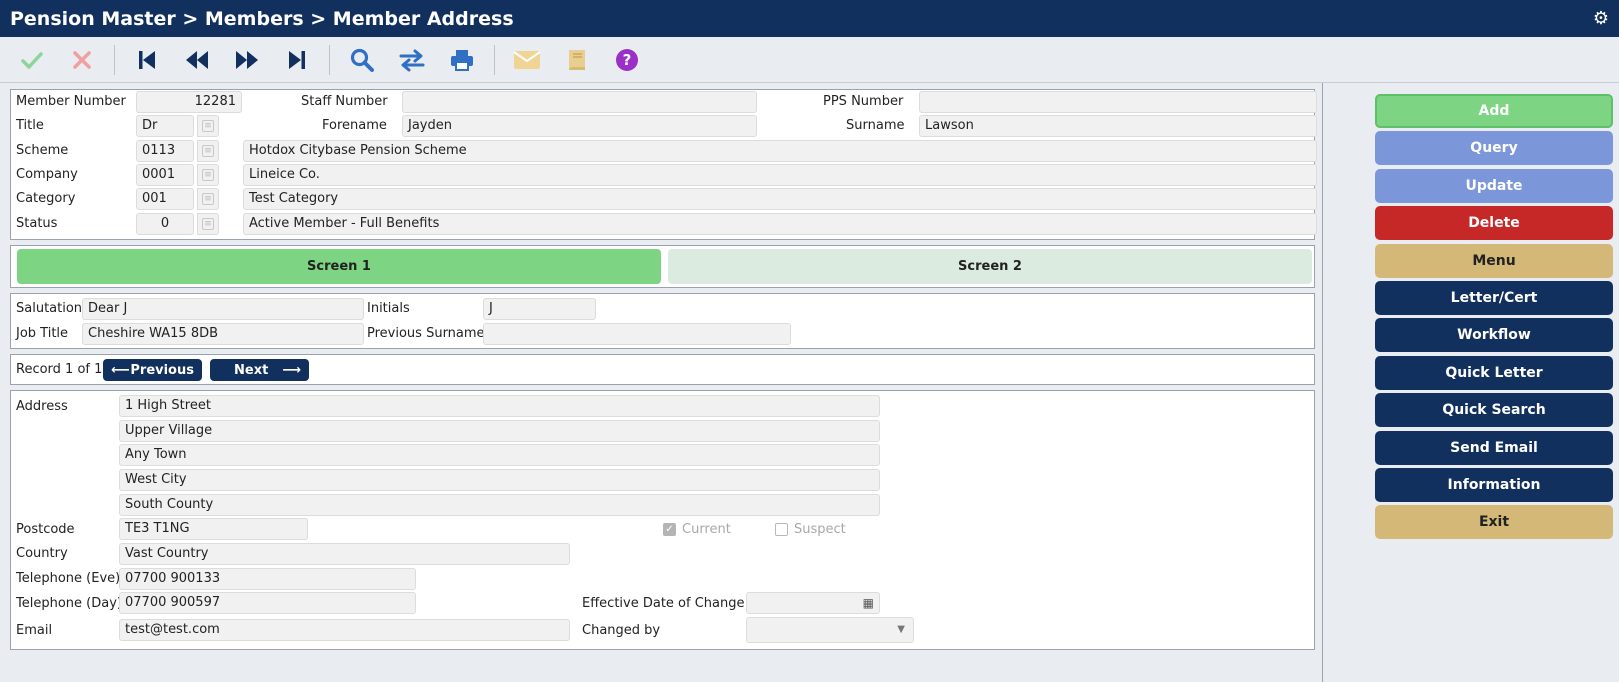 This screenshot has width=1619, height=682. Describe the element at coordinates (426, 333) in the screenshot. I see `previous-surname-label: Previous Surname` at that location.